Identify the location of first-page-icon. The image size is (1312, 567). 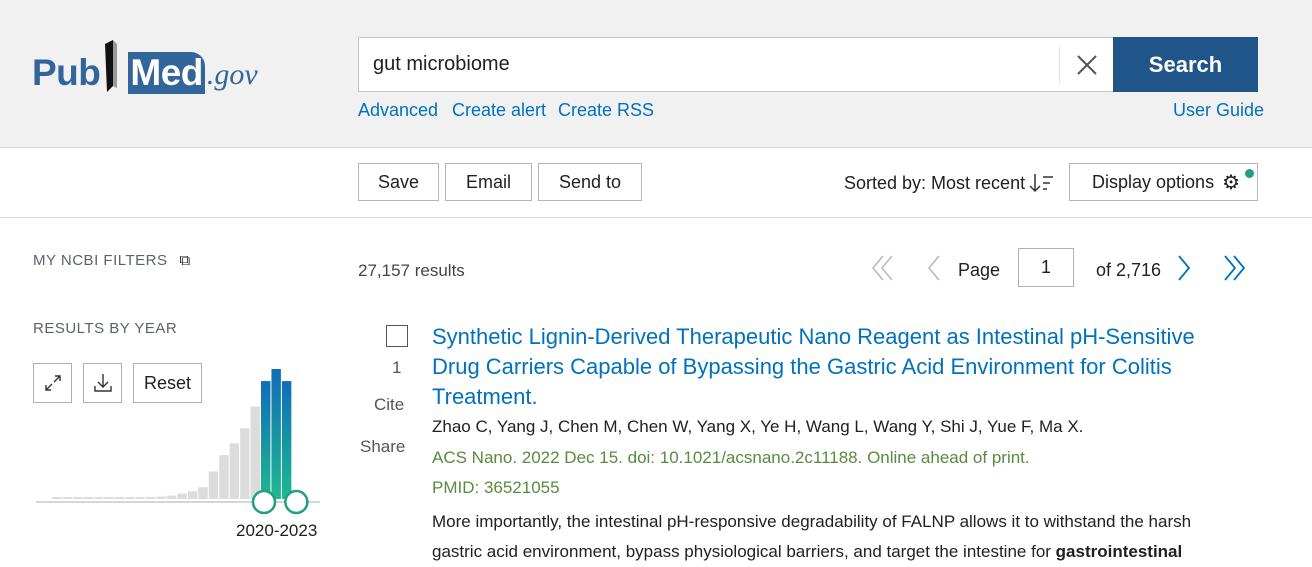
(883, 268).